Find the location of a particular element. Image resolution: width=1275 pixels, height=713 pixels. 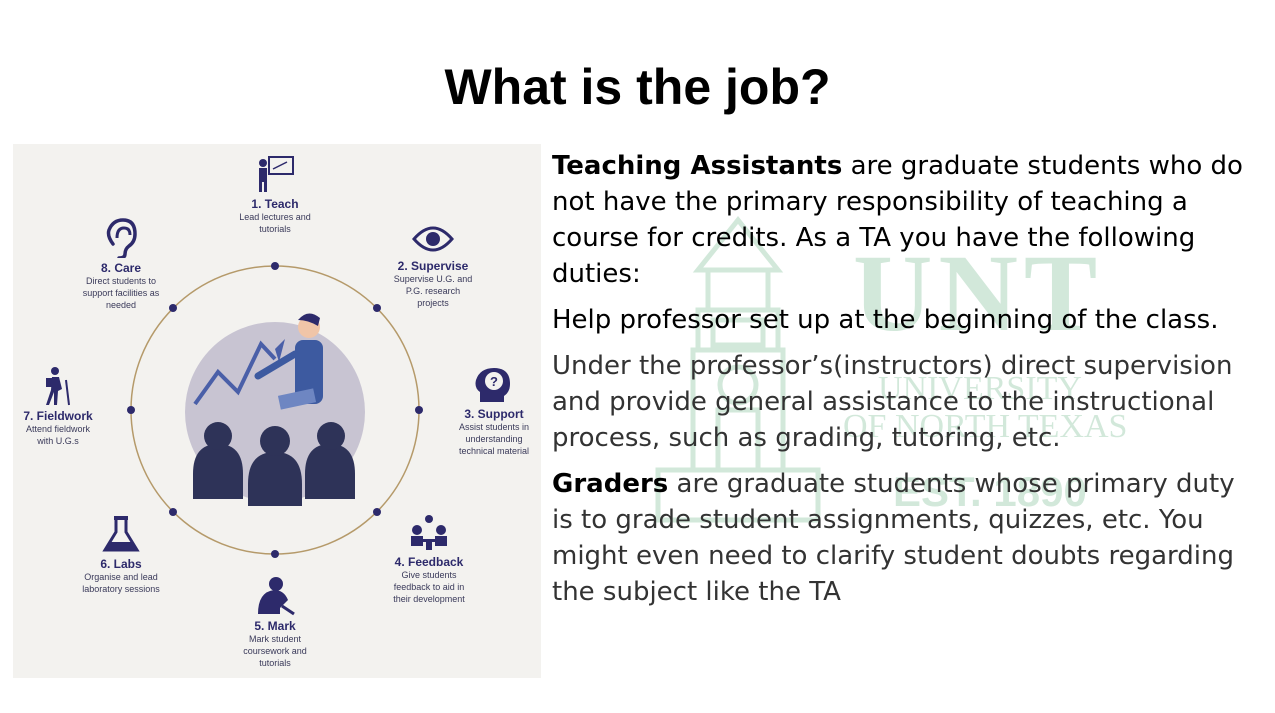

step-description: Organise and lead laboratory sessions is located at coordinates (121, 583).